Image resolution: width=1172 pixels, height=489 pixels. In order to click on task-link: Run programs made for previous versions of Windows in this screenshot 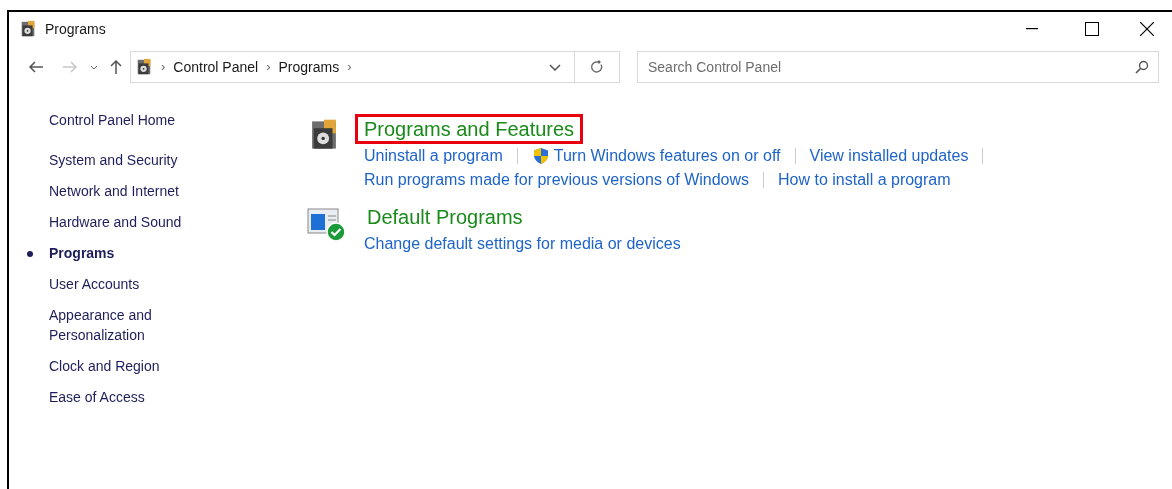, I will do `click(557, 180)`.